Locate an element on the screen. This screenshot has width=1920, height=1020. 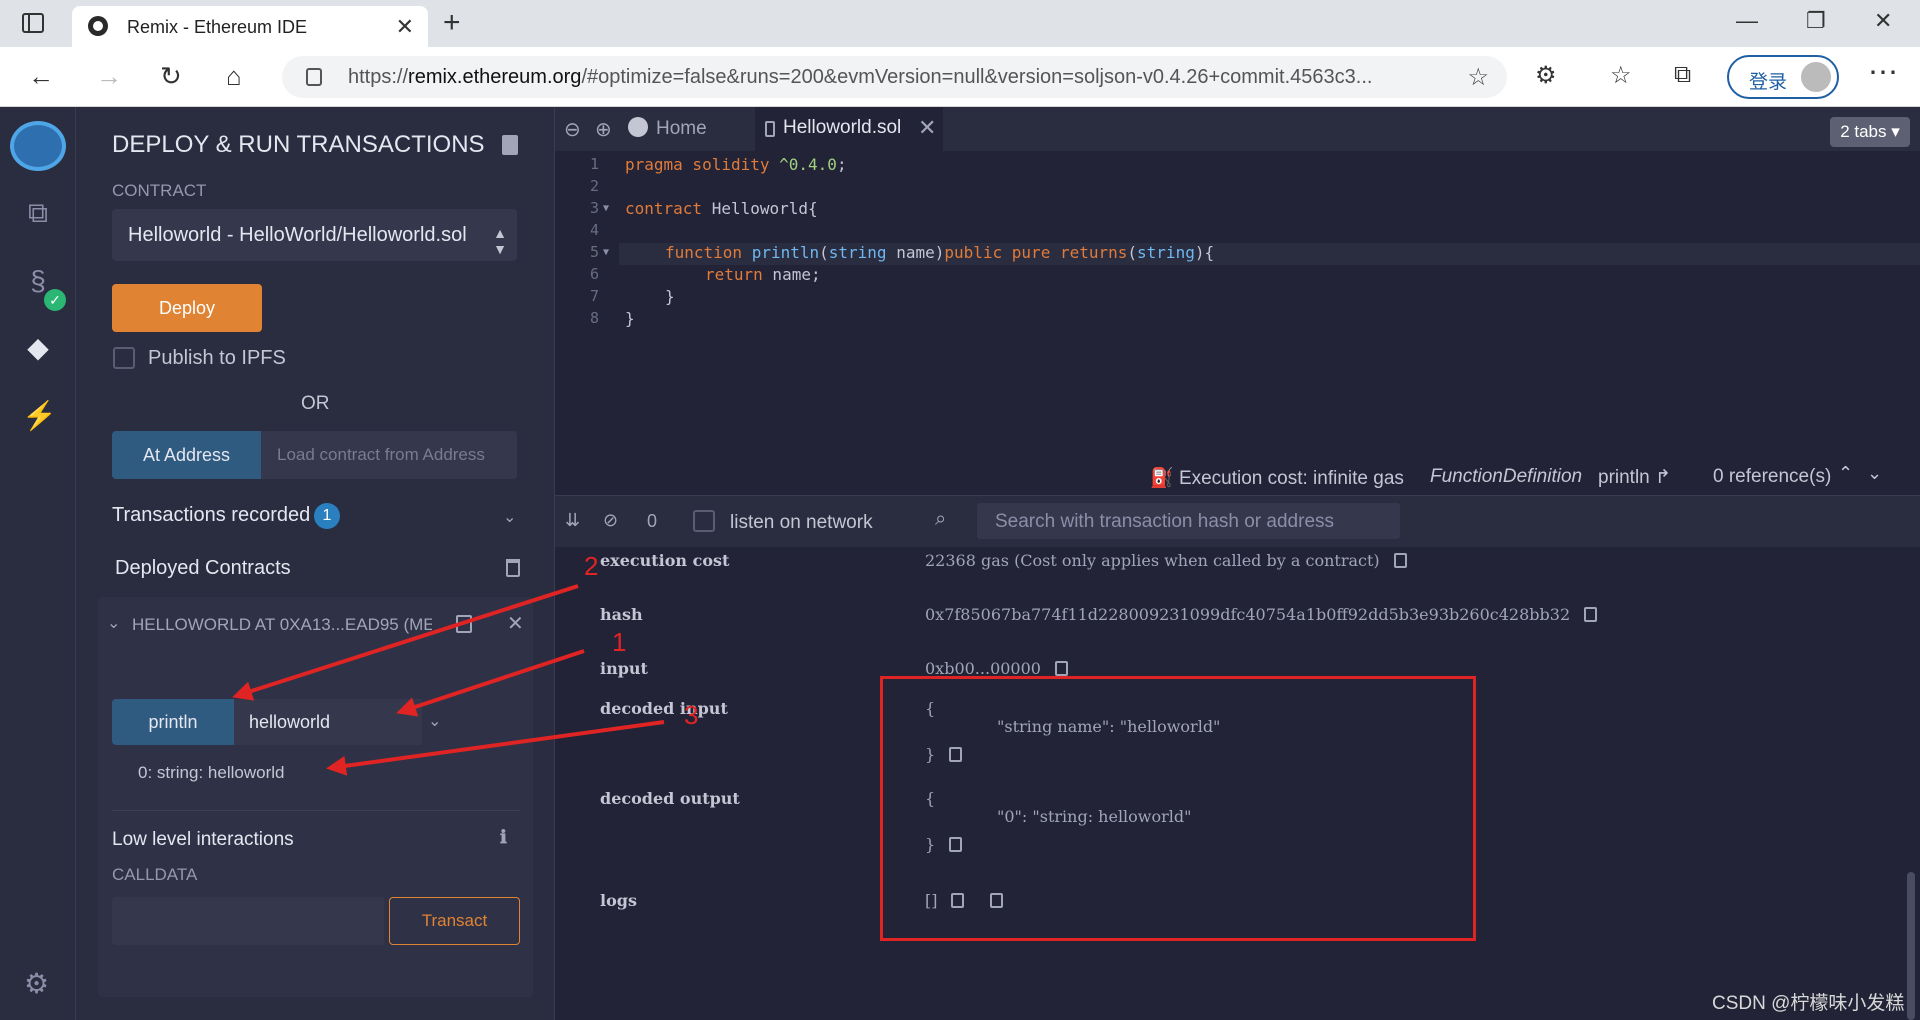
line-number: 7 is located at coordinates (594, 296).